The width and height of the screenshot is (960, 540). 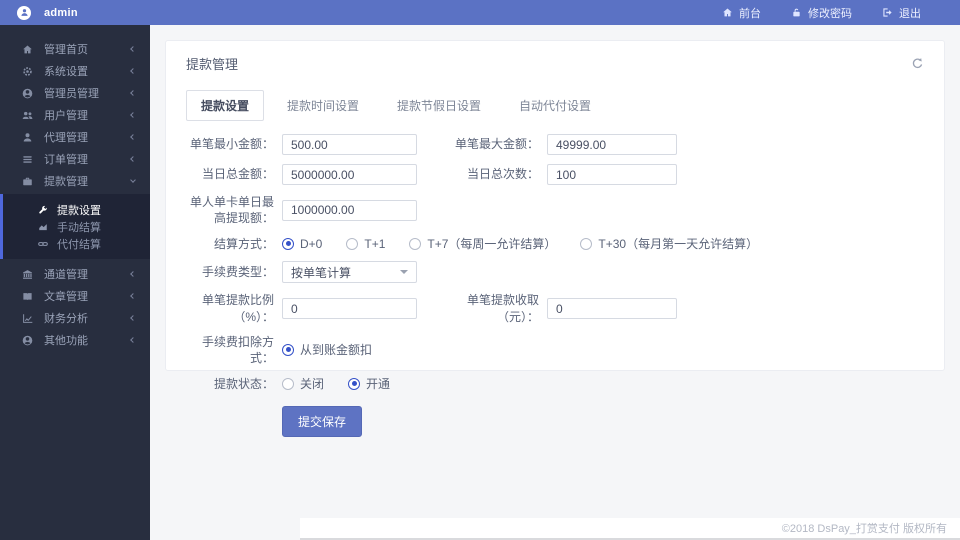 I want to click on per-card-daily-max-label: 单人单卡单日最高提现额：, so click(x=231, y=210).